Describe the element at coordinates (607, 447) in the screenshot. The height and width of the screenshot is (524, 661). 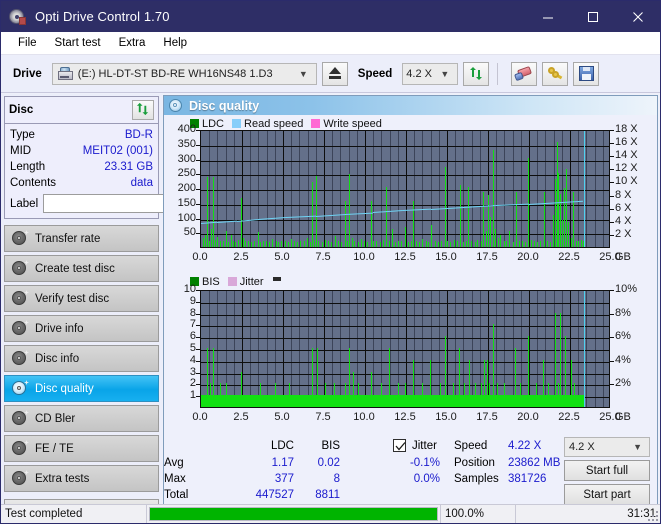
I see `stats-speed-select: 4.2 X ▼` at that location.